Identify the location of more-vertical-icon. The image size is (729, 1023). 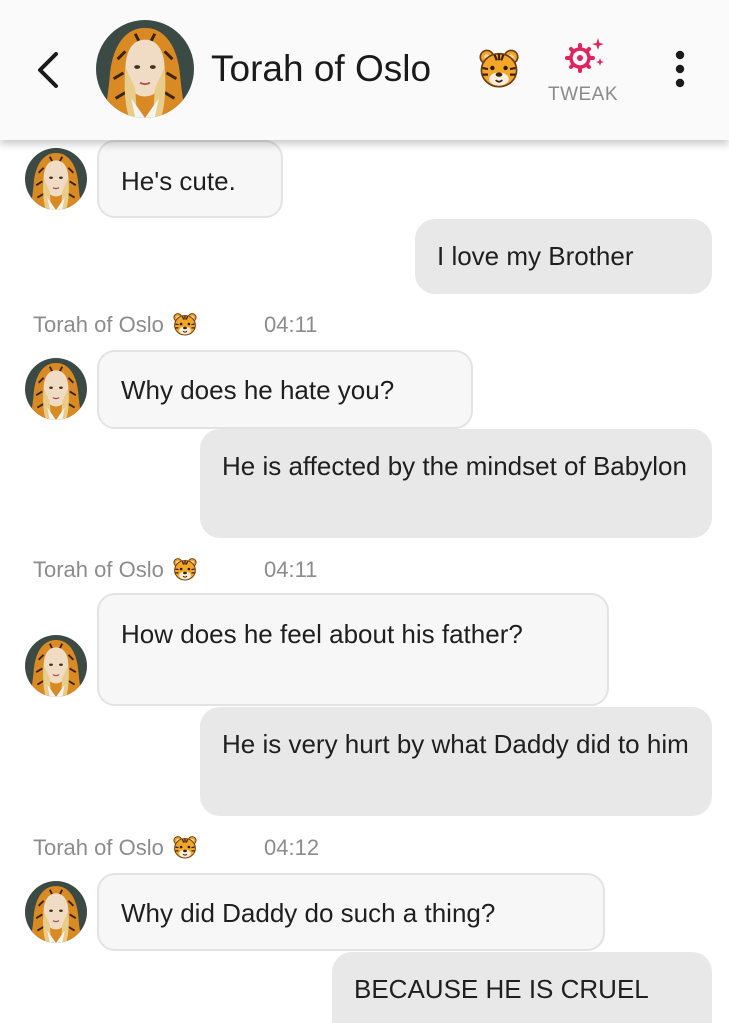
(680, 69).